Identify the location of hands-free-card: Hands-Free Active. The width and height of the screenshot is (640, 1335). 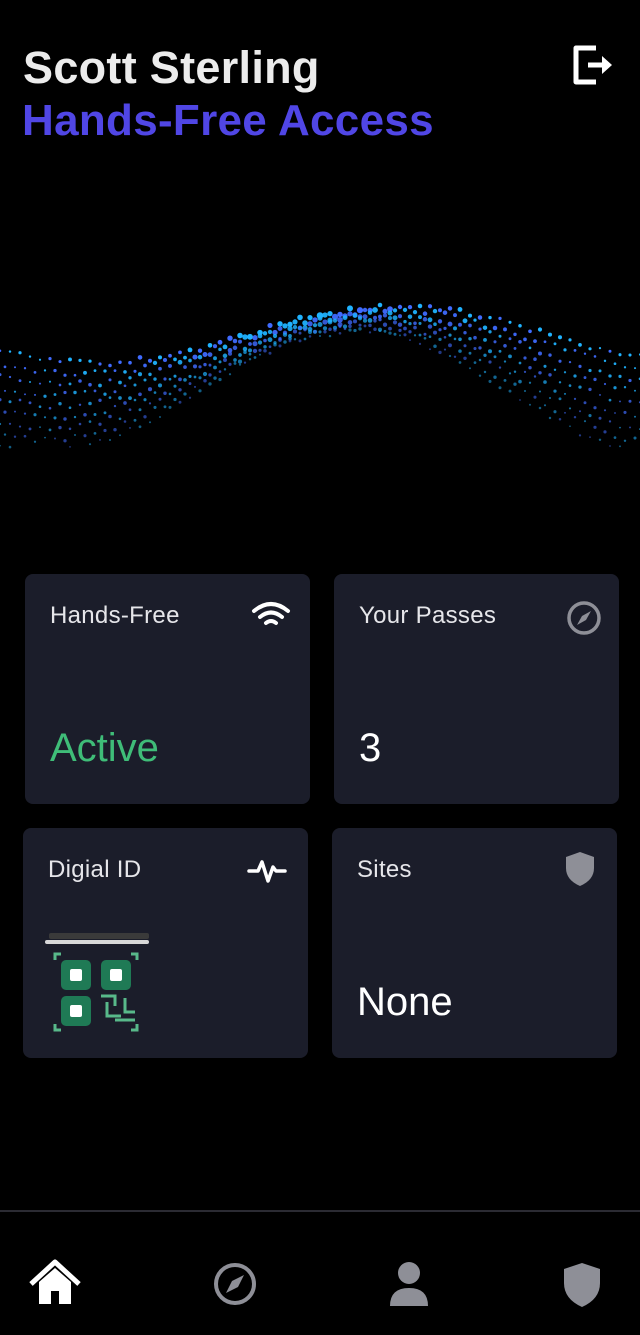
(167, 689).